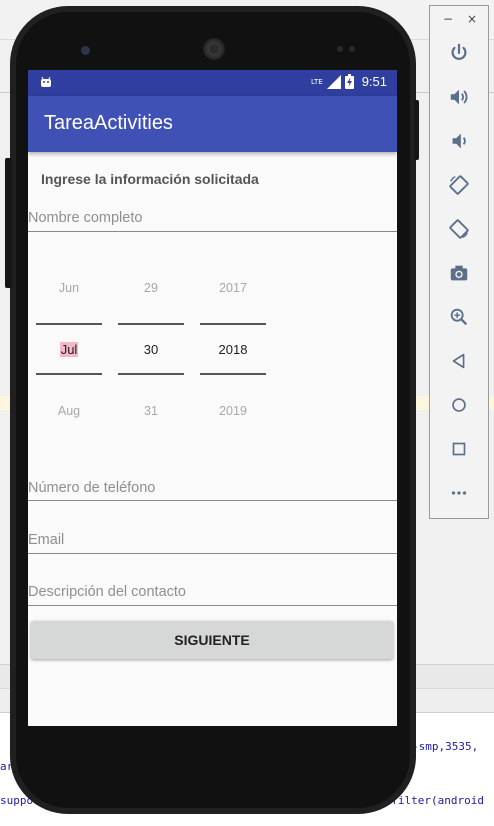 The width and height of the screenshot is (494, 826). Describe the element at coordinates (333, 81) in the screenshot. I see `signal-icon` at that location.